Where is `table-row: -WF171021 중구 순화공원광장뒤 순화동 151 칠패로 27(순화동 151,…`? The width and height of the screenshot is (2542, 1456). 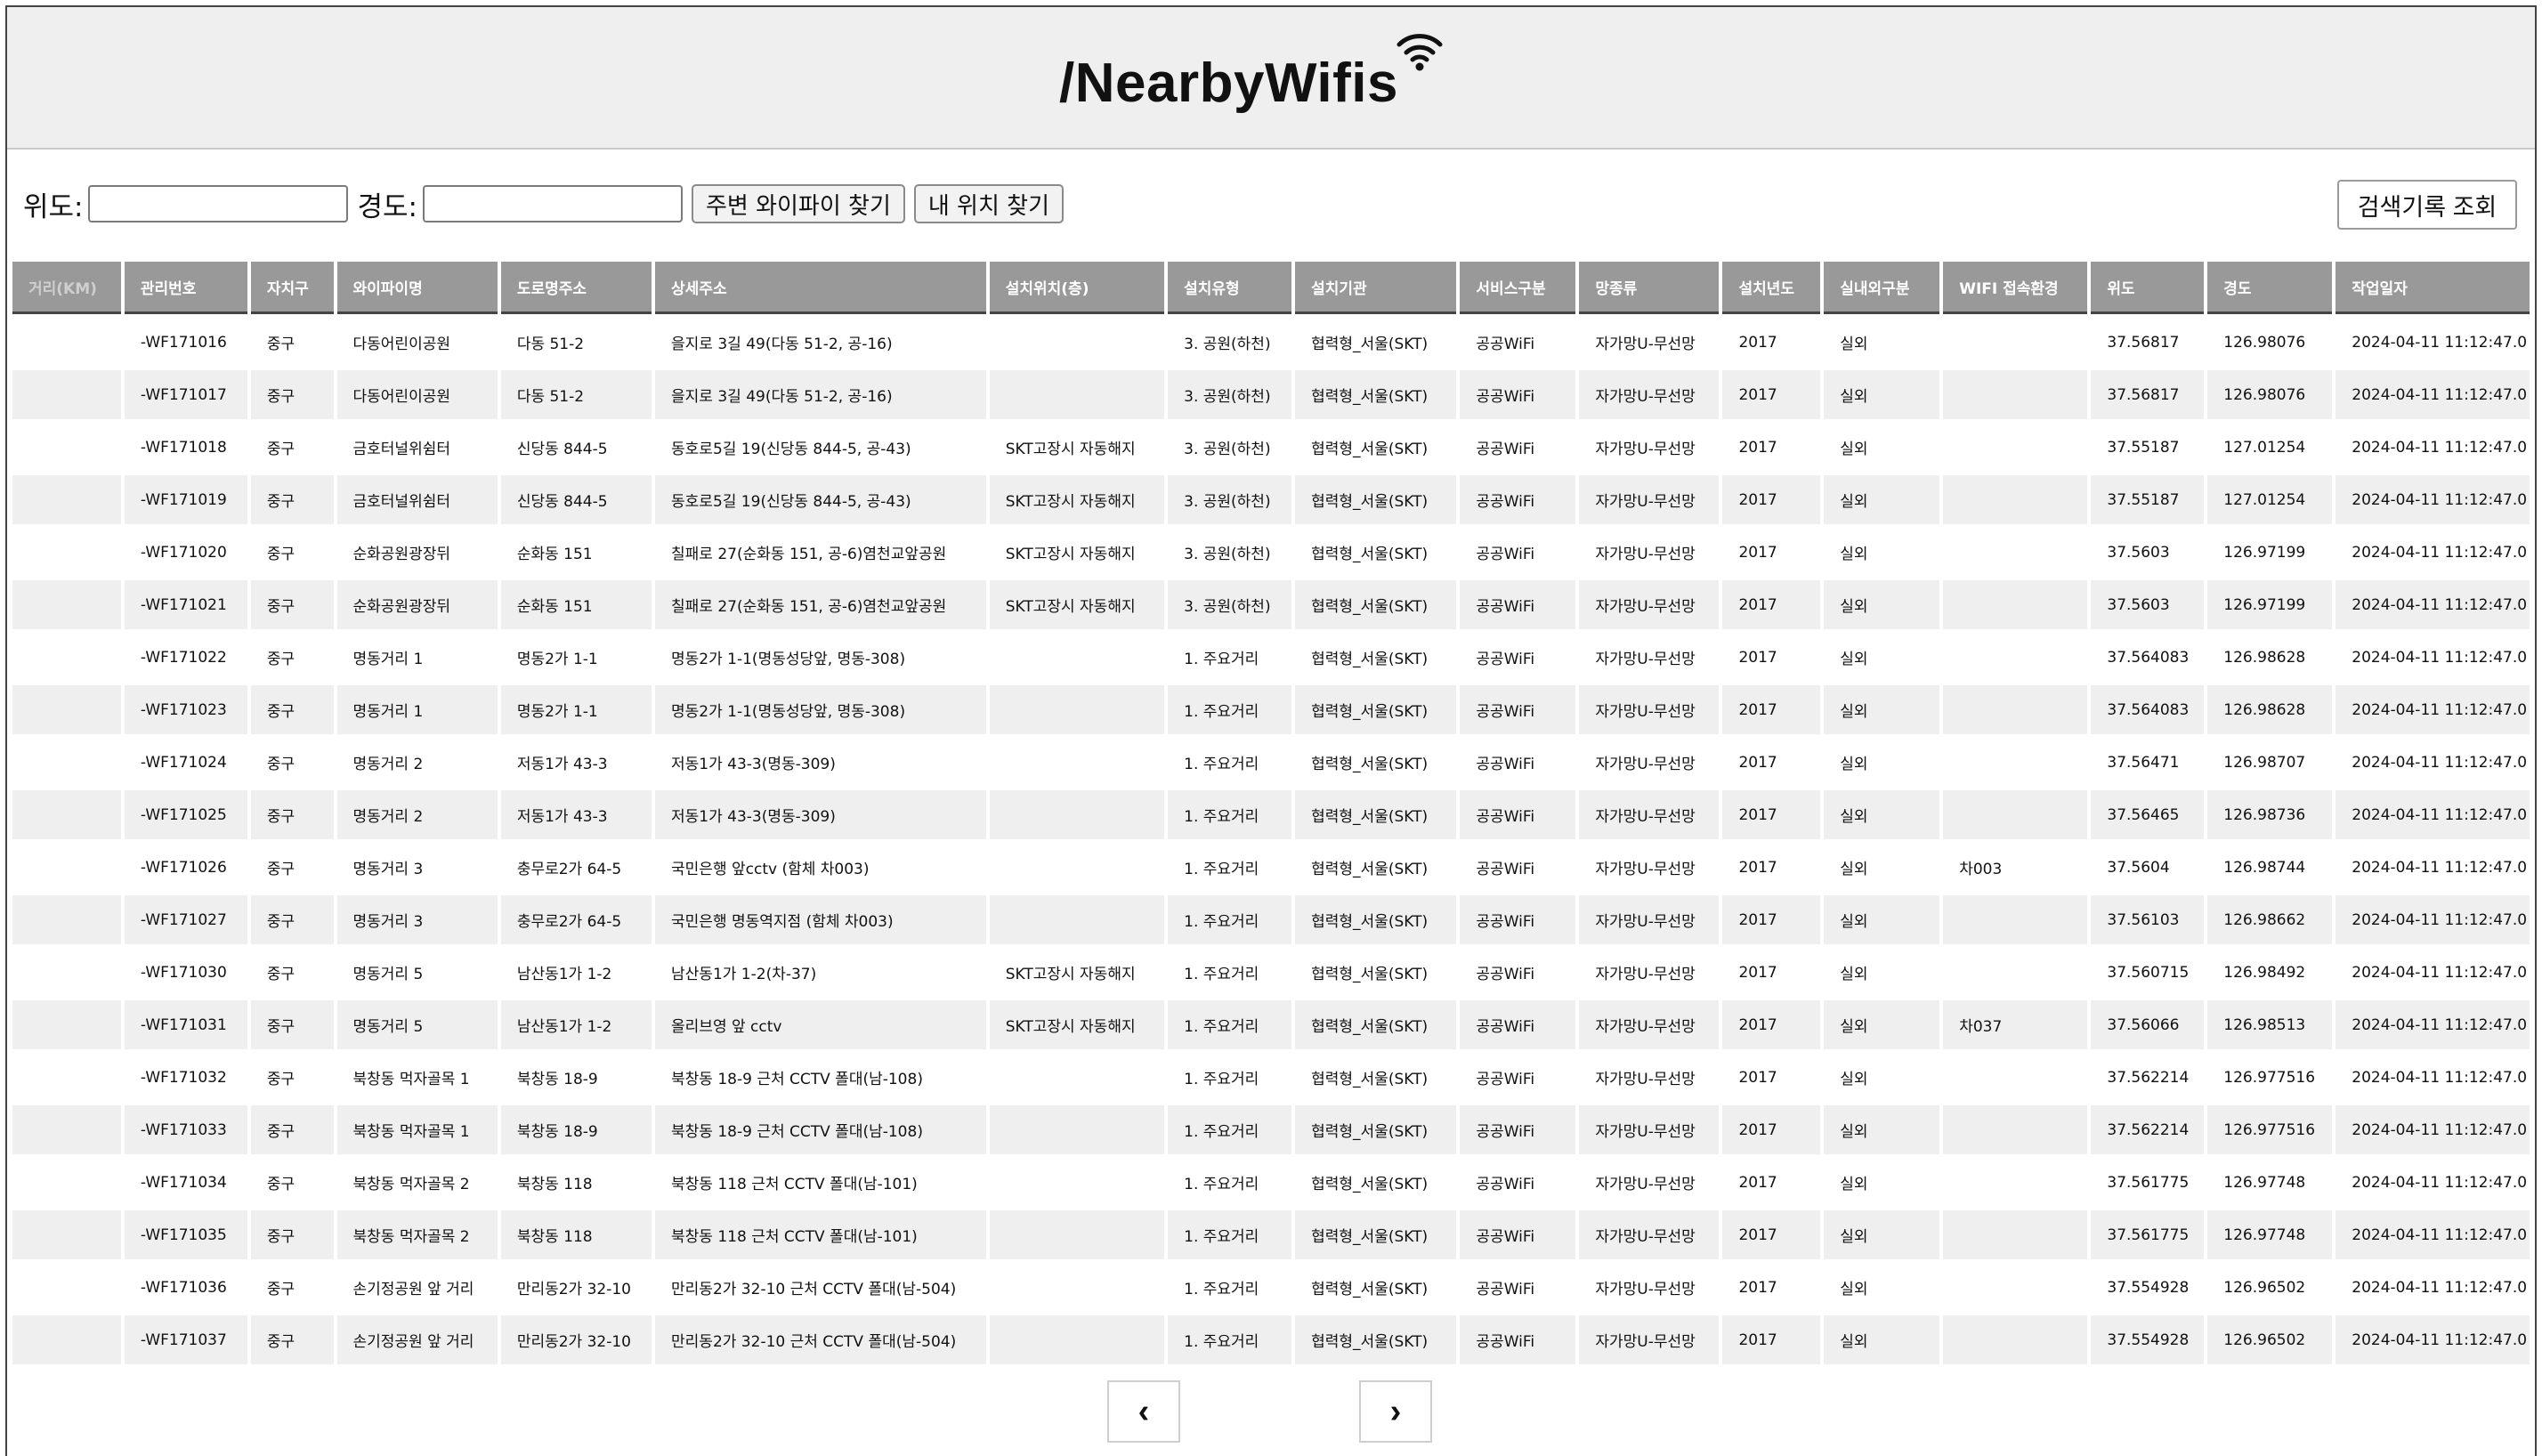 table-row: -WF171021 중구 순화공원광장뒤 순화동 151 칠패로 27(순화동 151,… is located at coordinates (1271, 604).